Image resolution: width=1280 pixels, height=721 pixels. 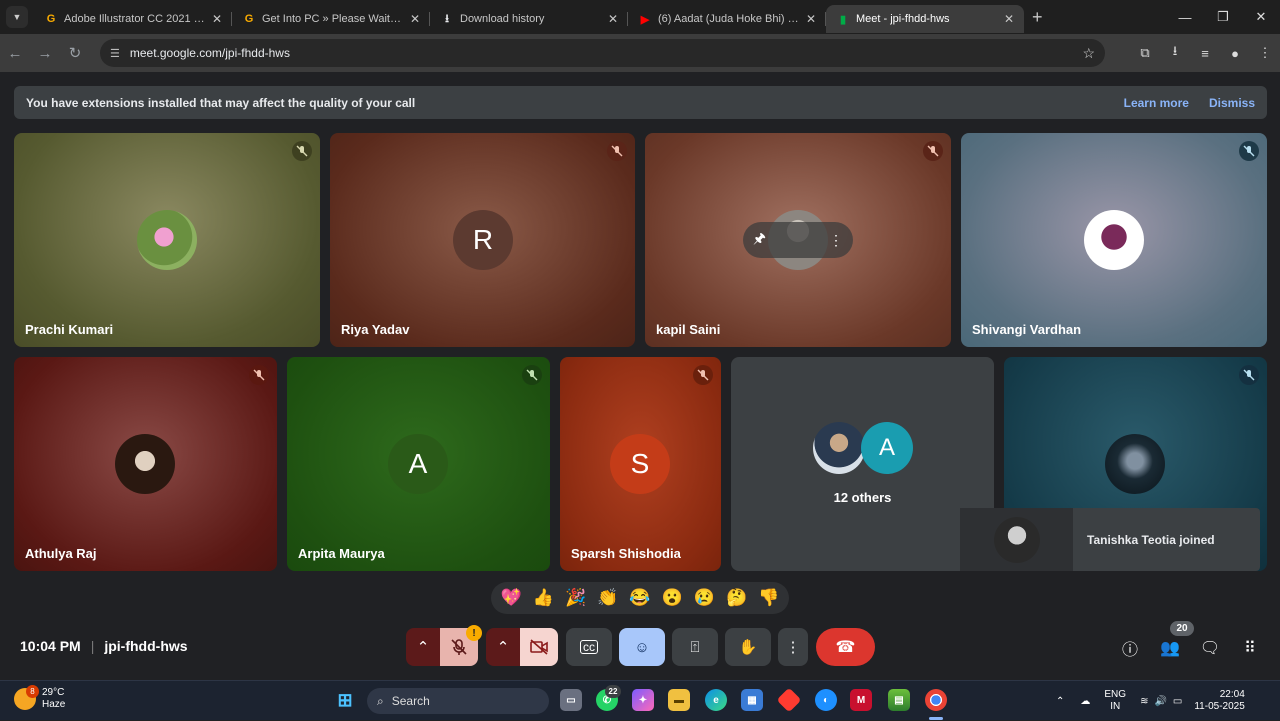 I want to click on participant-tile-athulya-raj: Athulya Raj, so click(x=145, y=464).